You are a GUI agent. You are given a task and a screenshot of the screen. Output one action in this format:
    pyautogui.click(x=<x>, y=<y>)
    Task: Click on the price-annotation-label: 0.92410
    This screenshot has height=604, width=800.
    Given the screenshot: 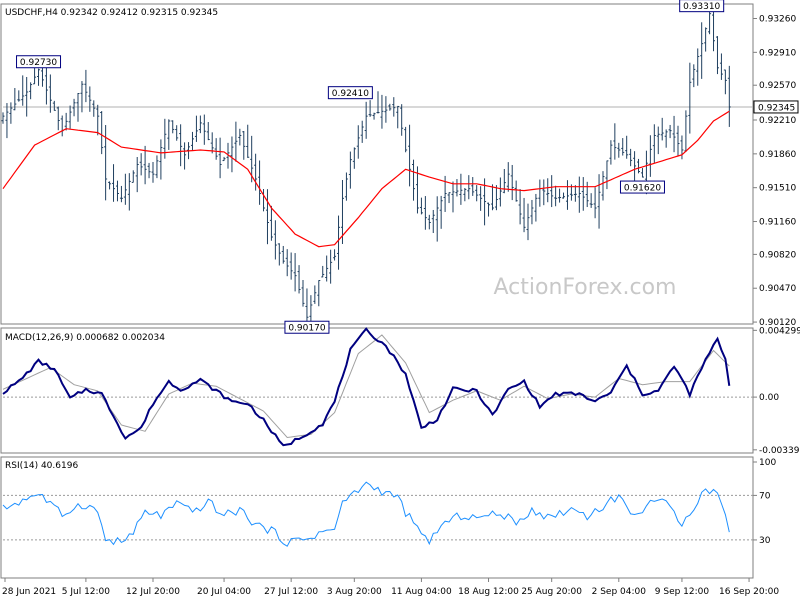 What is the action you would take?
    pyautogui.click(x=350, y=94)
    